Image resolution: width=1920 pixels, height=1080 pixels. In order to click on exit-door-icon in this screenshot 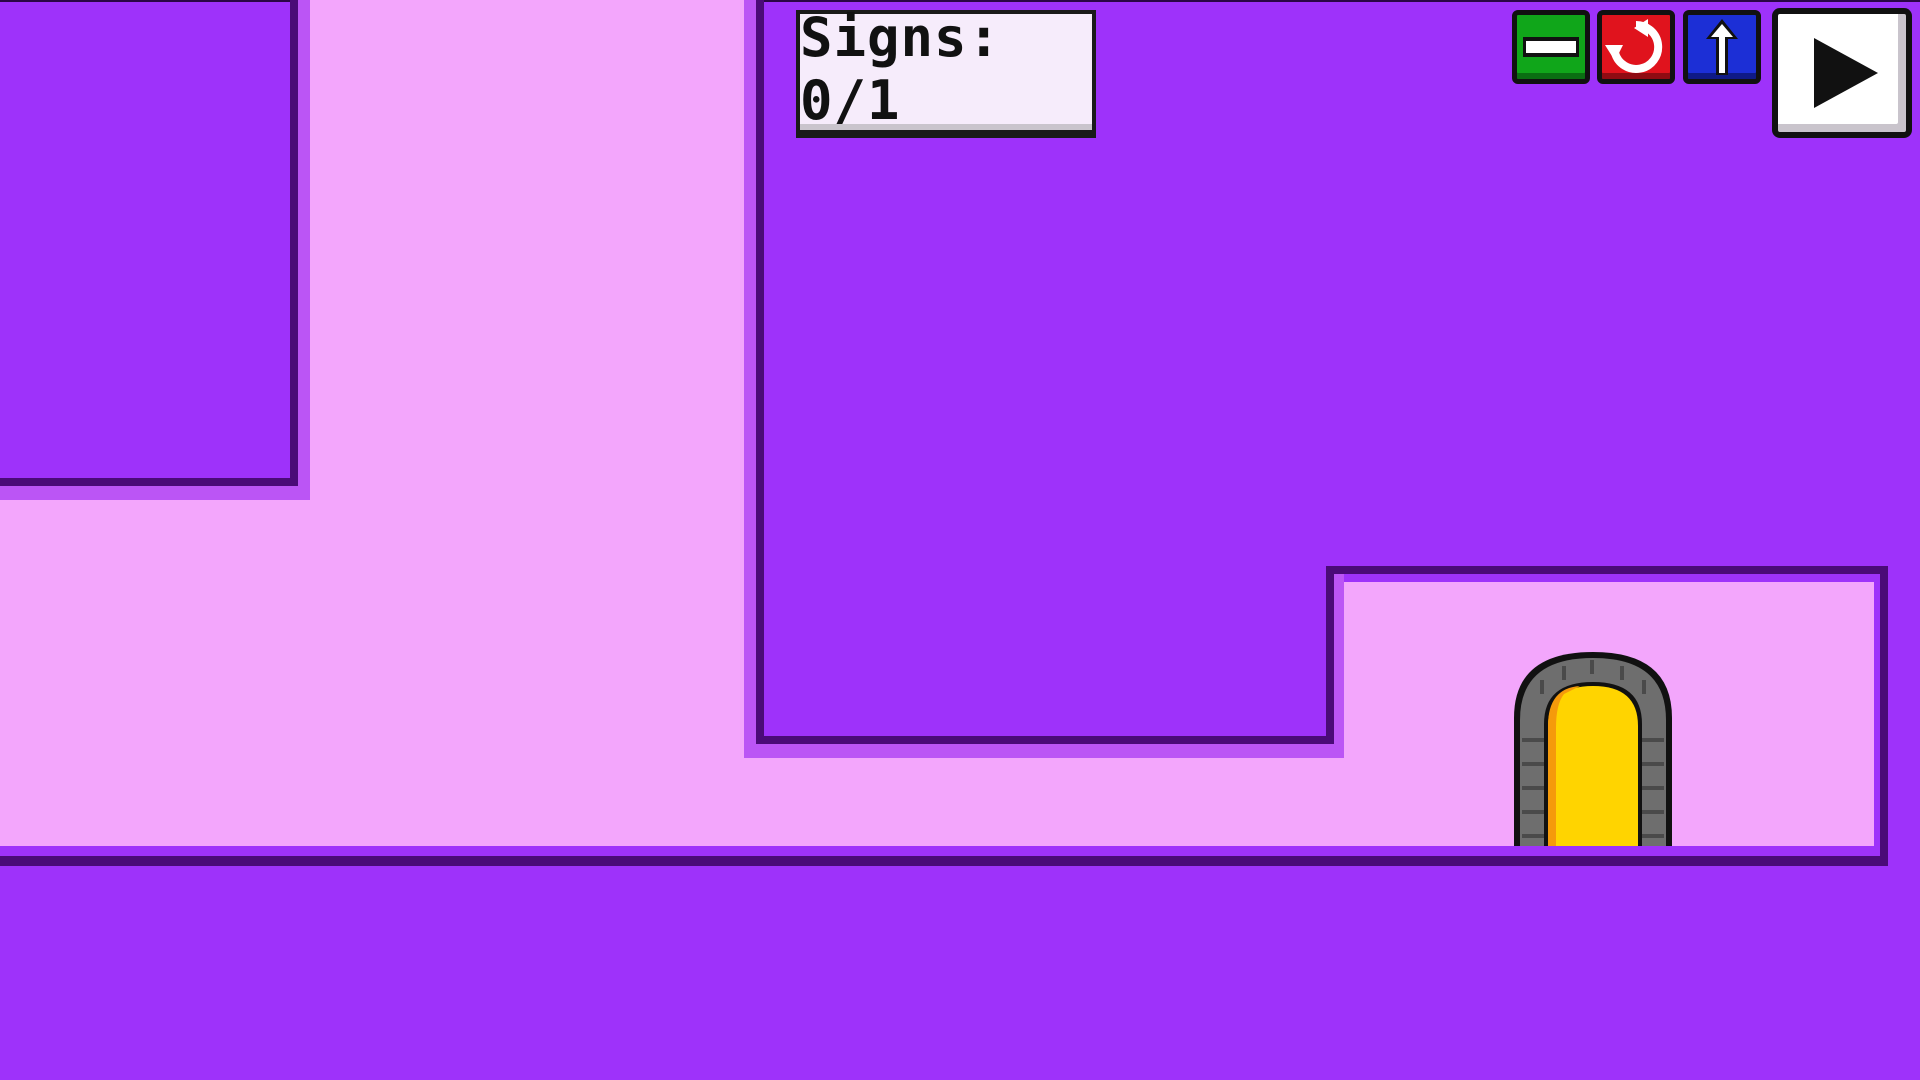, I will do `click(1593, 747)`.